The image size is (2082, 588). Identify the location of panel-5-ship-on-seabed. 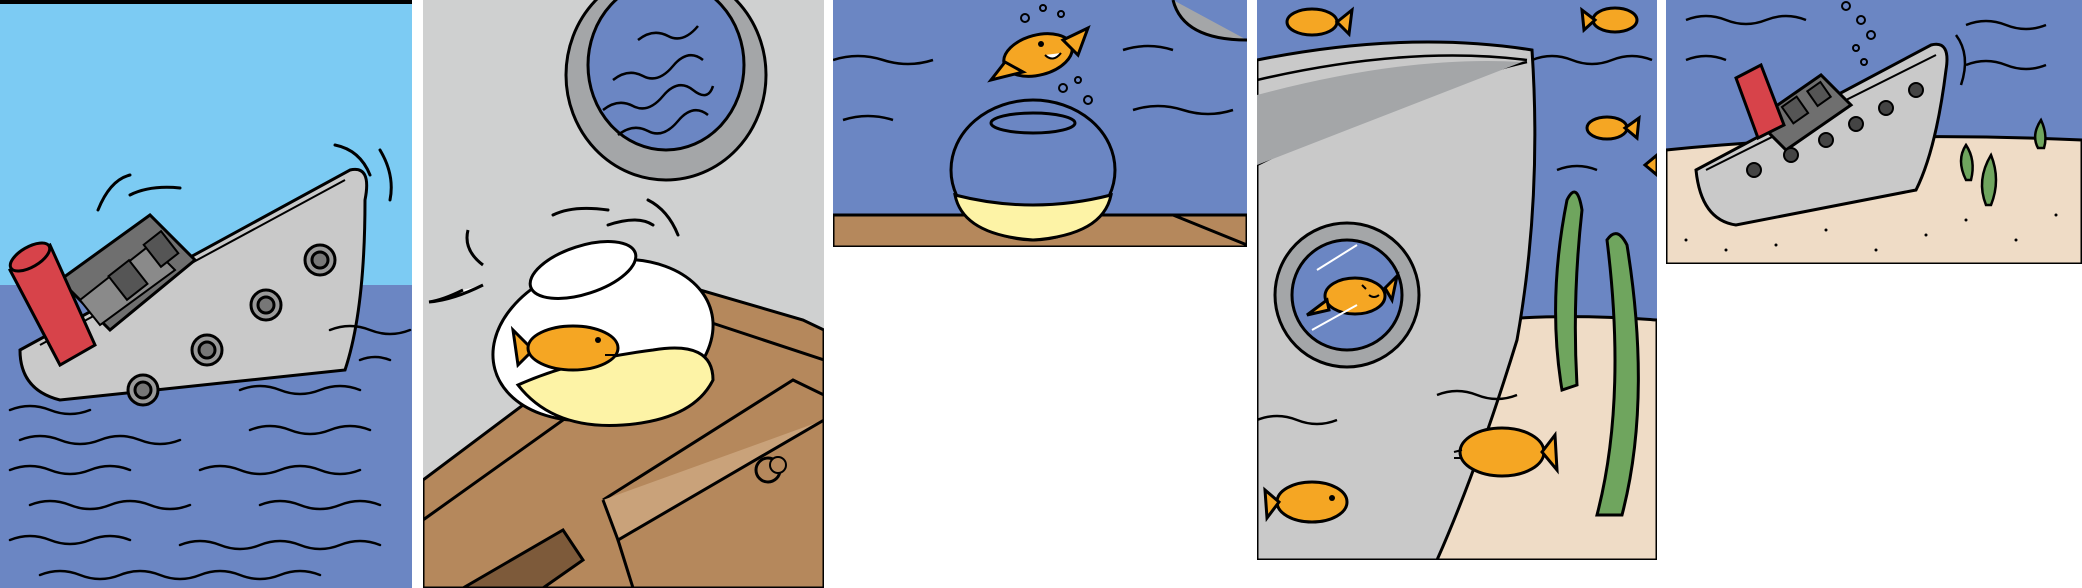
(1874, 132).